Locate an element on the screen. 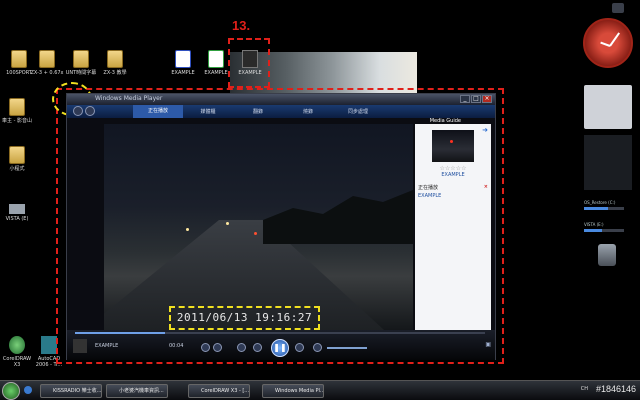  desktop-icon-small-programs: 小程式 is located at coordinates (17, 159).